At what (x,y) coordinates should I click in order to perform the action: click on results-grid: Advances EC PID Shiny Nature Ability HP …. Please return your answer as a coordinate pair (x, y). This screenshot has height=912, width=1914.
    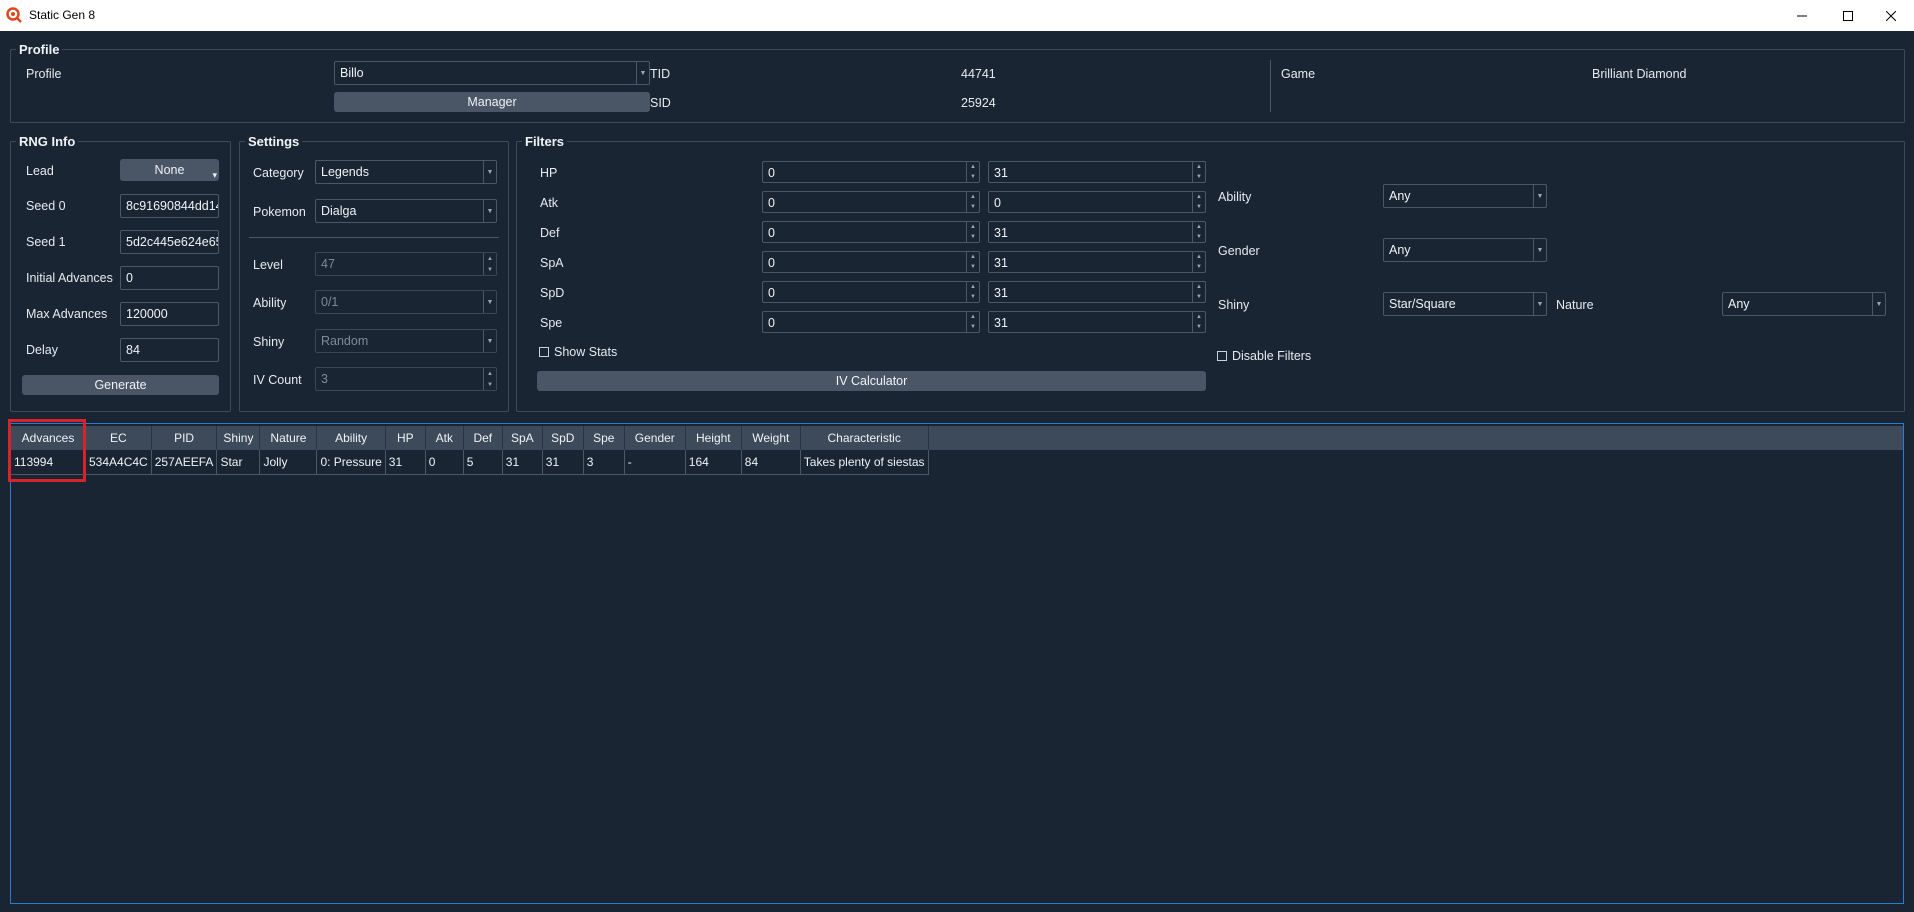
    Looking at the image, I should click on (470, 450).